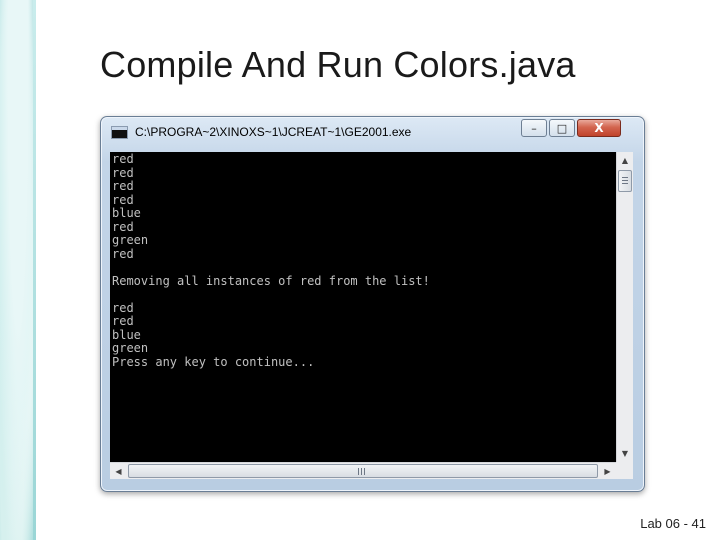 This screenshot has height=540, width=720. I want to click on slide-title: Compile And Run Colors.java, so click(338, 64).